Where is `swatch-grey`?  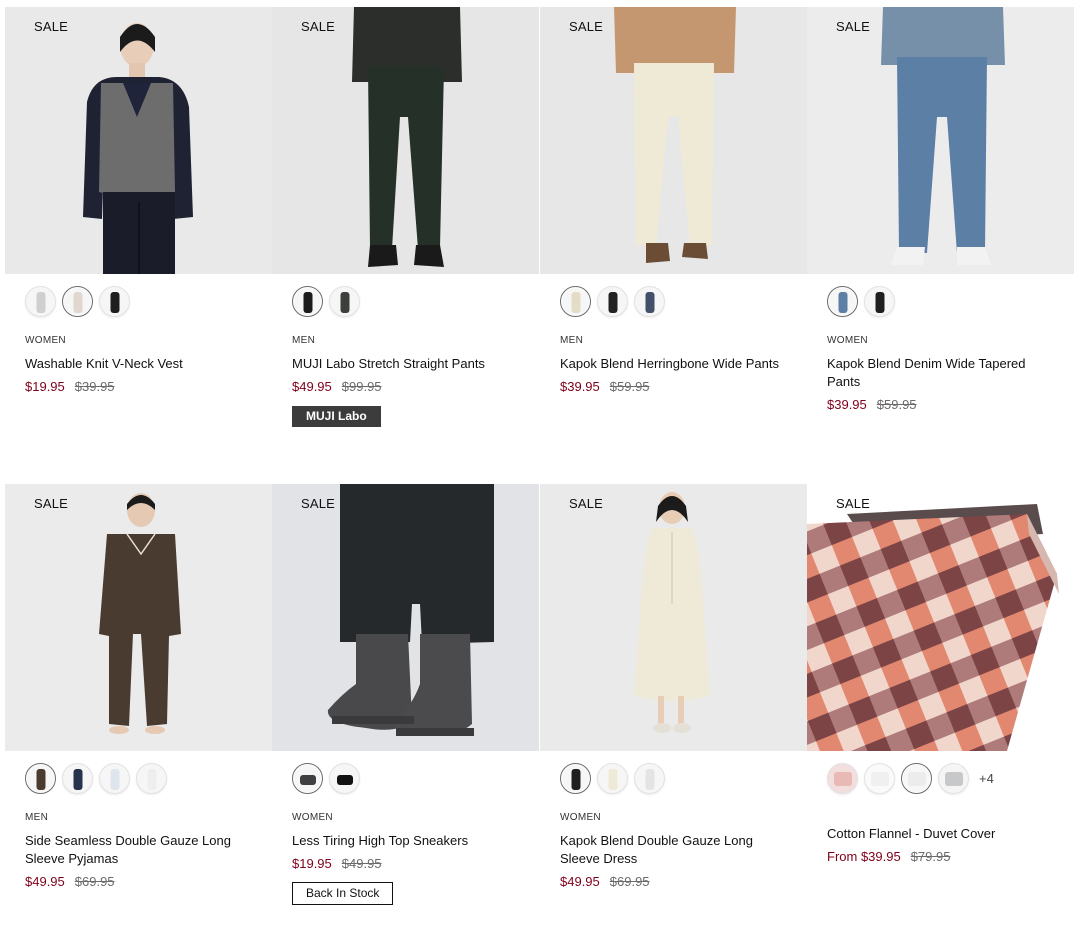 swatch-grey is located at coordinates (953, 778).